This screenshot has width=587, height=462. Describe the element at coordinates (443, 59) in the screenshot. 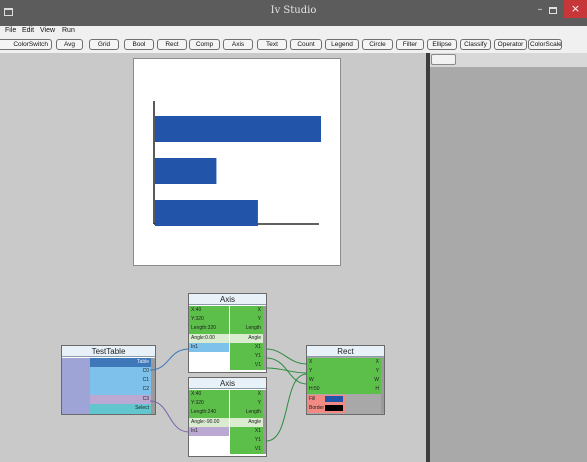

I see `properties-tab` at that location.